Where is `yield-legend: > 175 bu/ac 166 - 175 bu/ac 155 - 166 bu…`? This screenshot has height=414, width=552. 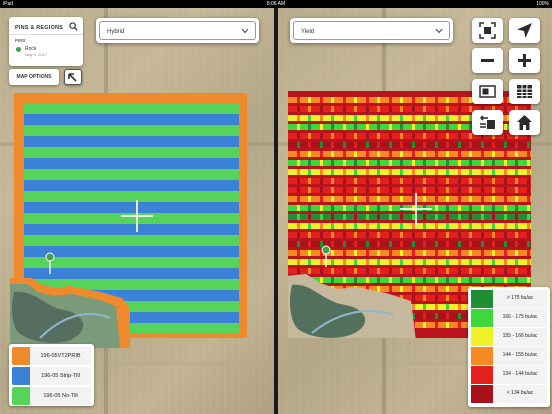 yield-legend: > 175 bu/ac 166 - 175 bu/ac 155 - 166 bu… is located at coordinates (509, 347).